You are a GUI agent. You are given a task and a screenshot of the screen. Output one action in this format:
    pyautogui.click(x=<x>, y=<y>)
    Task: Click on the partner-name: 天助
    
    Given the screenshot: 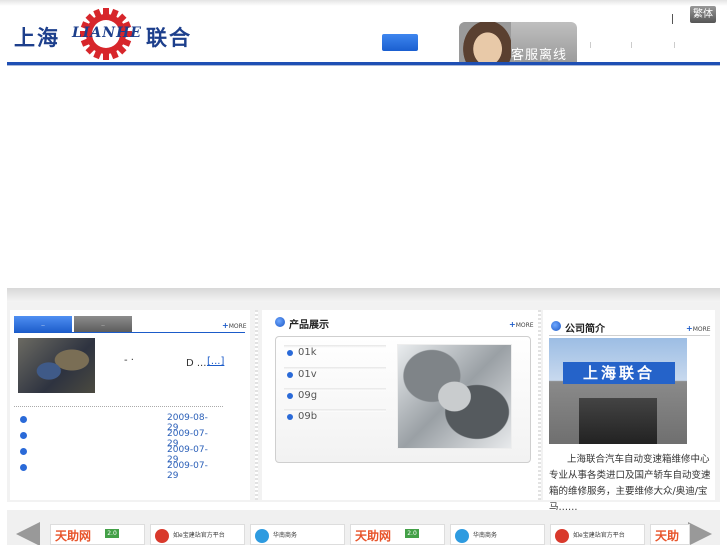 What is the action you would take?
    pyautogui.click(x=667, y=536)
    